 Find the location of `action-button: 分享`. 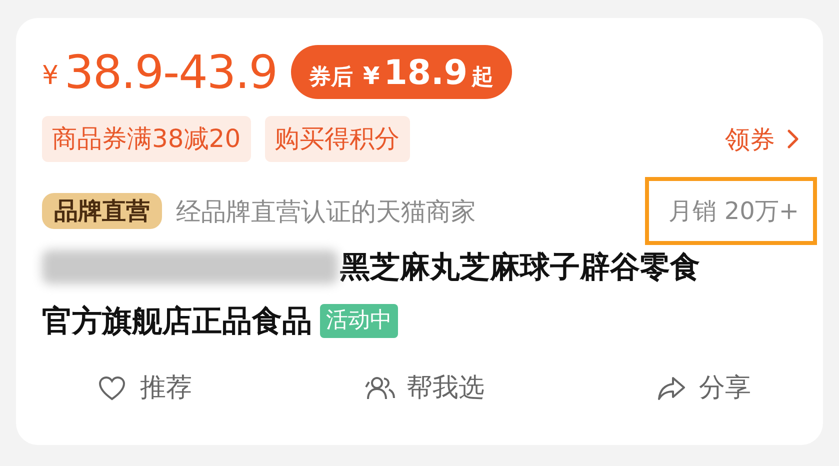

action-button: 分享 is located at coordinates (704, 387).